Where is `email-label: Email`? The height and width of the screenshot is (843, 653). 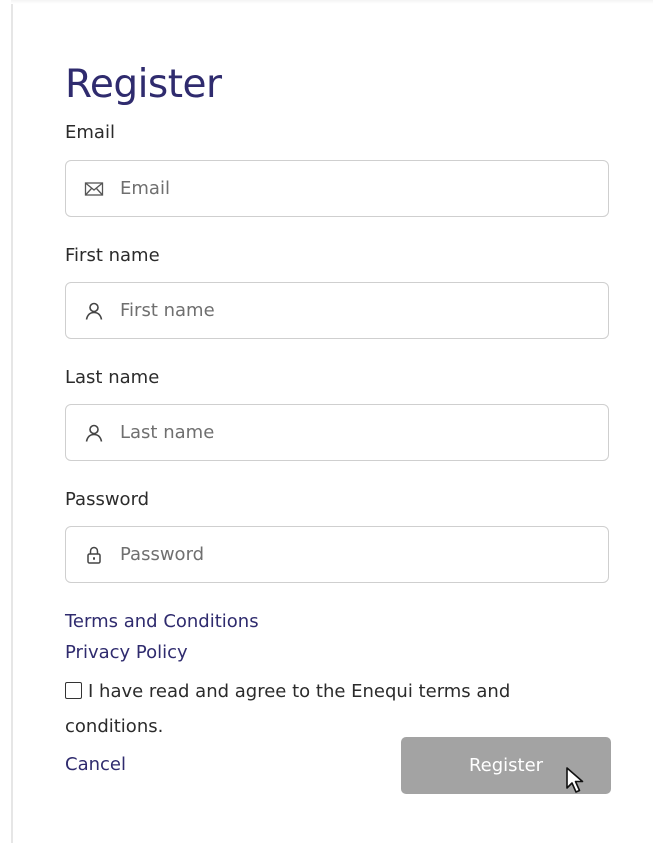
email-label: Email is located at coordinates (90, 132).